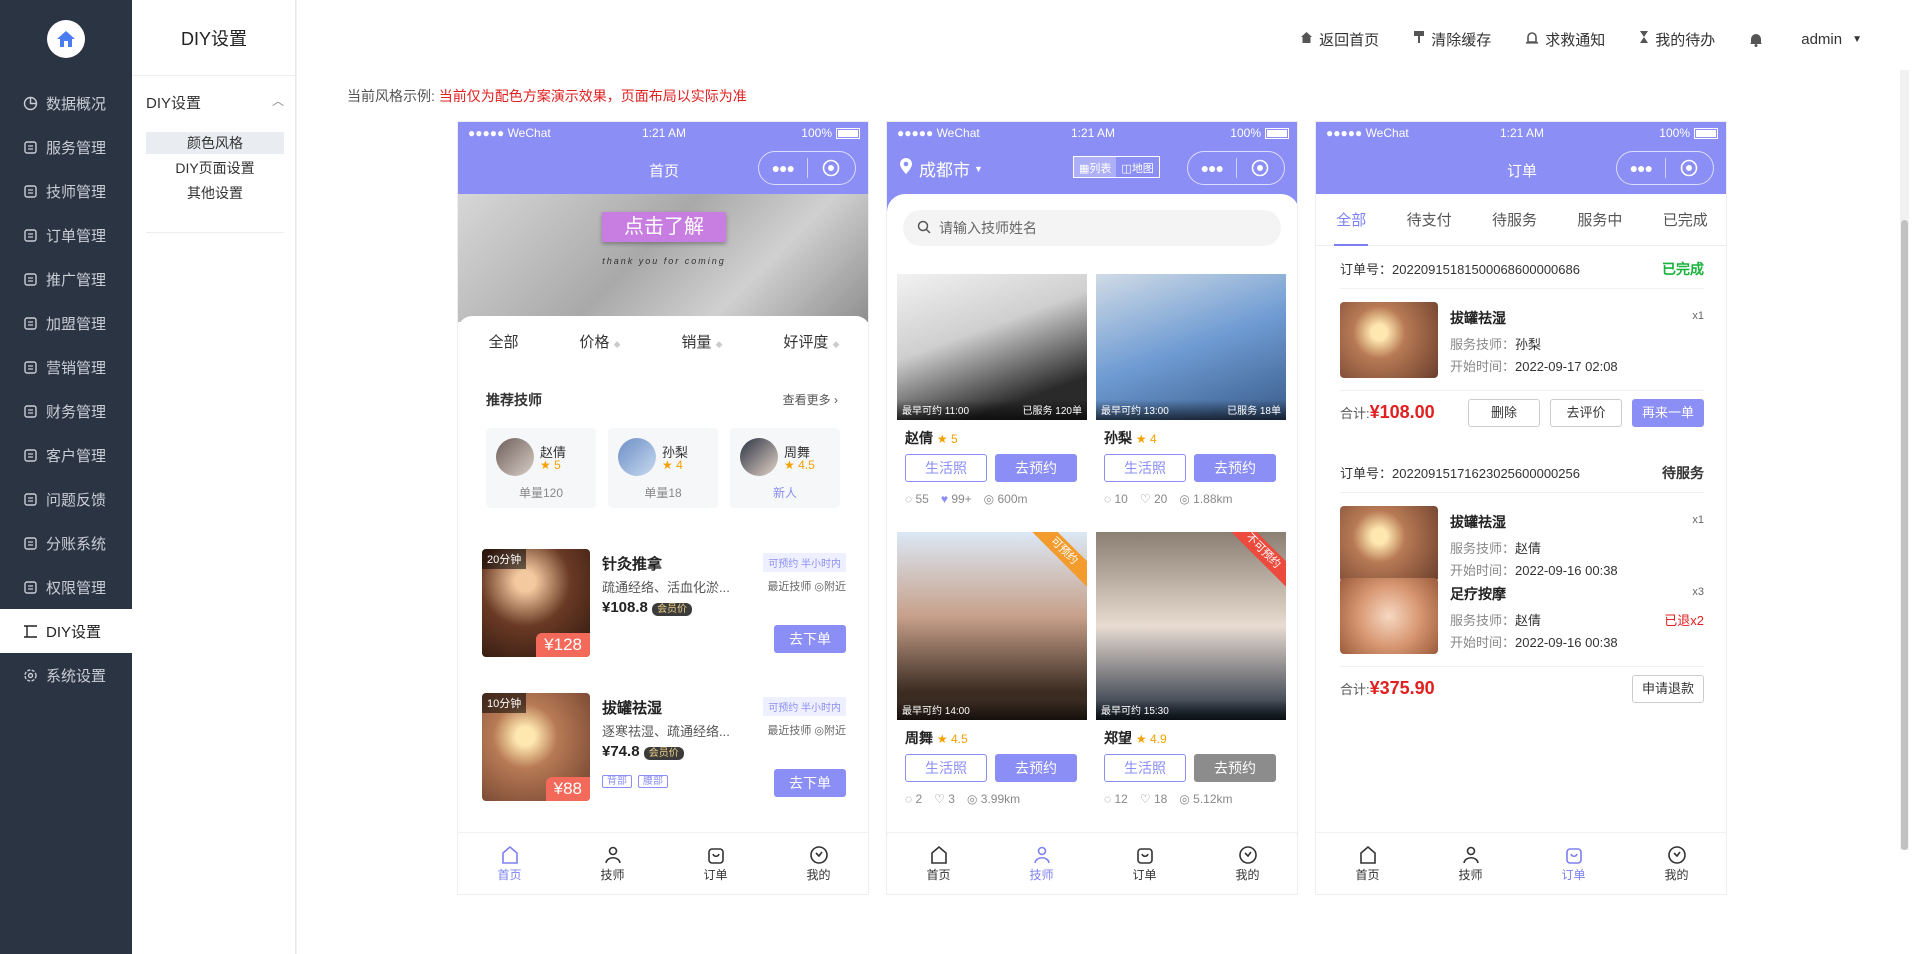 The width and height of the screenshot is (1912, 954). Describe the element at coordinates (66, 235) in the screenshot. I see `sidebar-item-3: 订单管理` at that location.